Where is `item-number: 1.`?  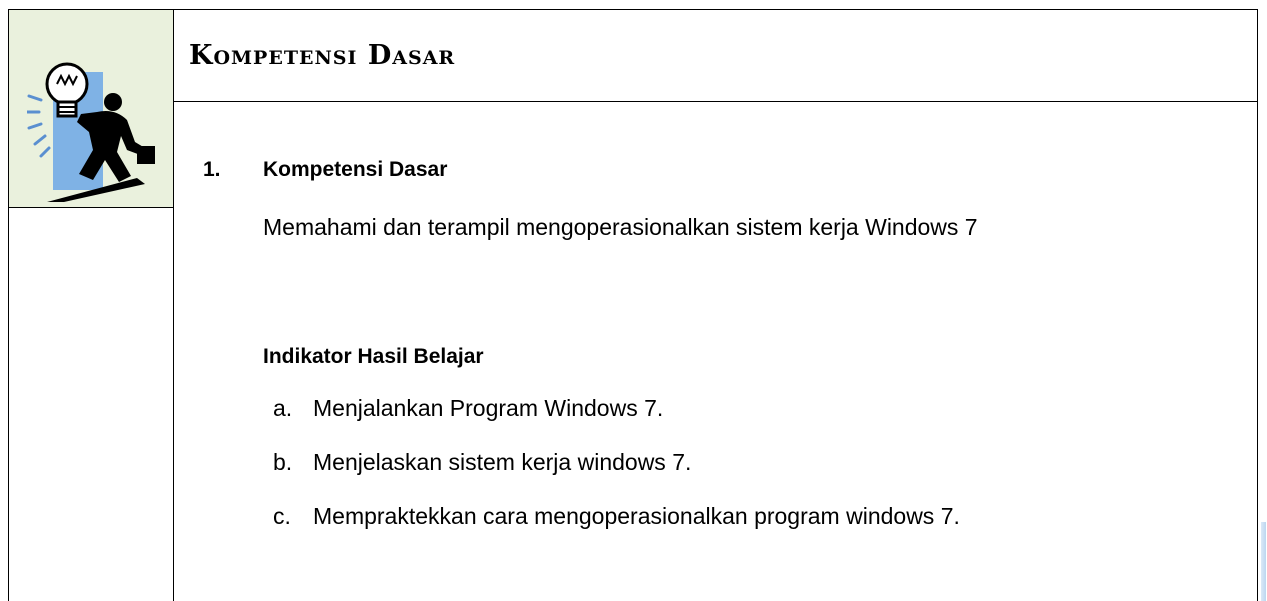 item-number: 1. is located at coordinates (212, 169).